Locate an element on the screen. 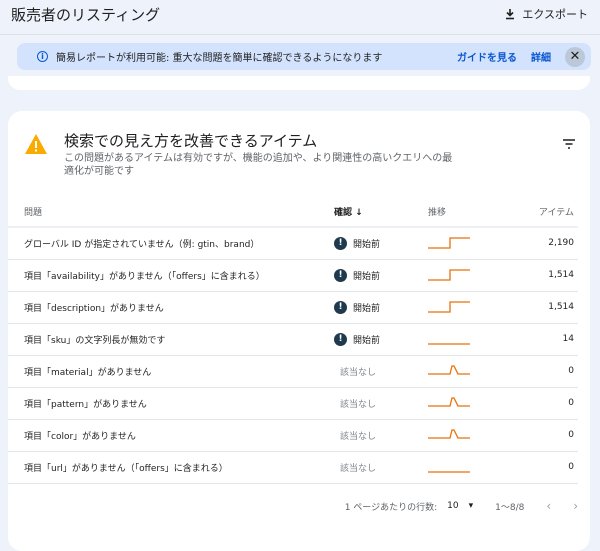  issue-name: 項目「url」がありません（「offers」に含まれる） is located at coordinates (171, 467).